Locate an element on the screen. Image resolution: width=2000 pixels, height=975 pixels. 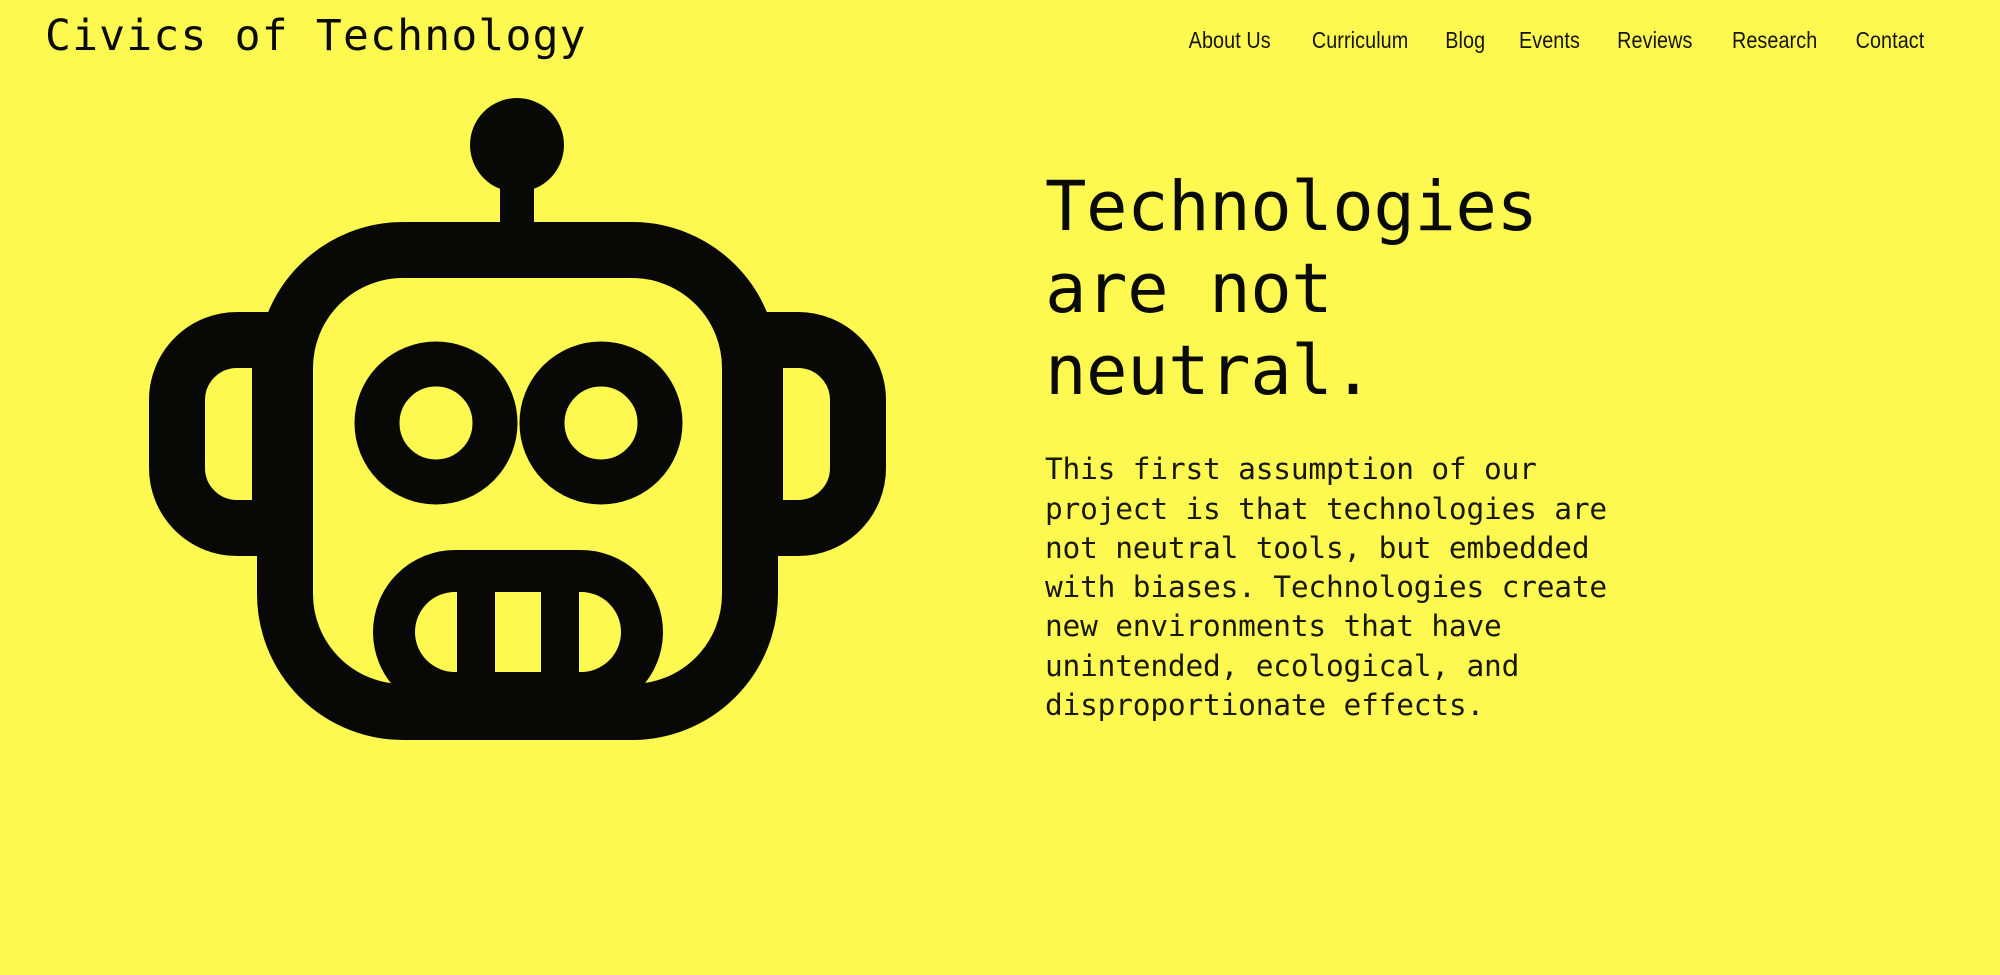
nav-item-curriculum: Curriculum is located at coordinates (1359, 40).